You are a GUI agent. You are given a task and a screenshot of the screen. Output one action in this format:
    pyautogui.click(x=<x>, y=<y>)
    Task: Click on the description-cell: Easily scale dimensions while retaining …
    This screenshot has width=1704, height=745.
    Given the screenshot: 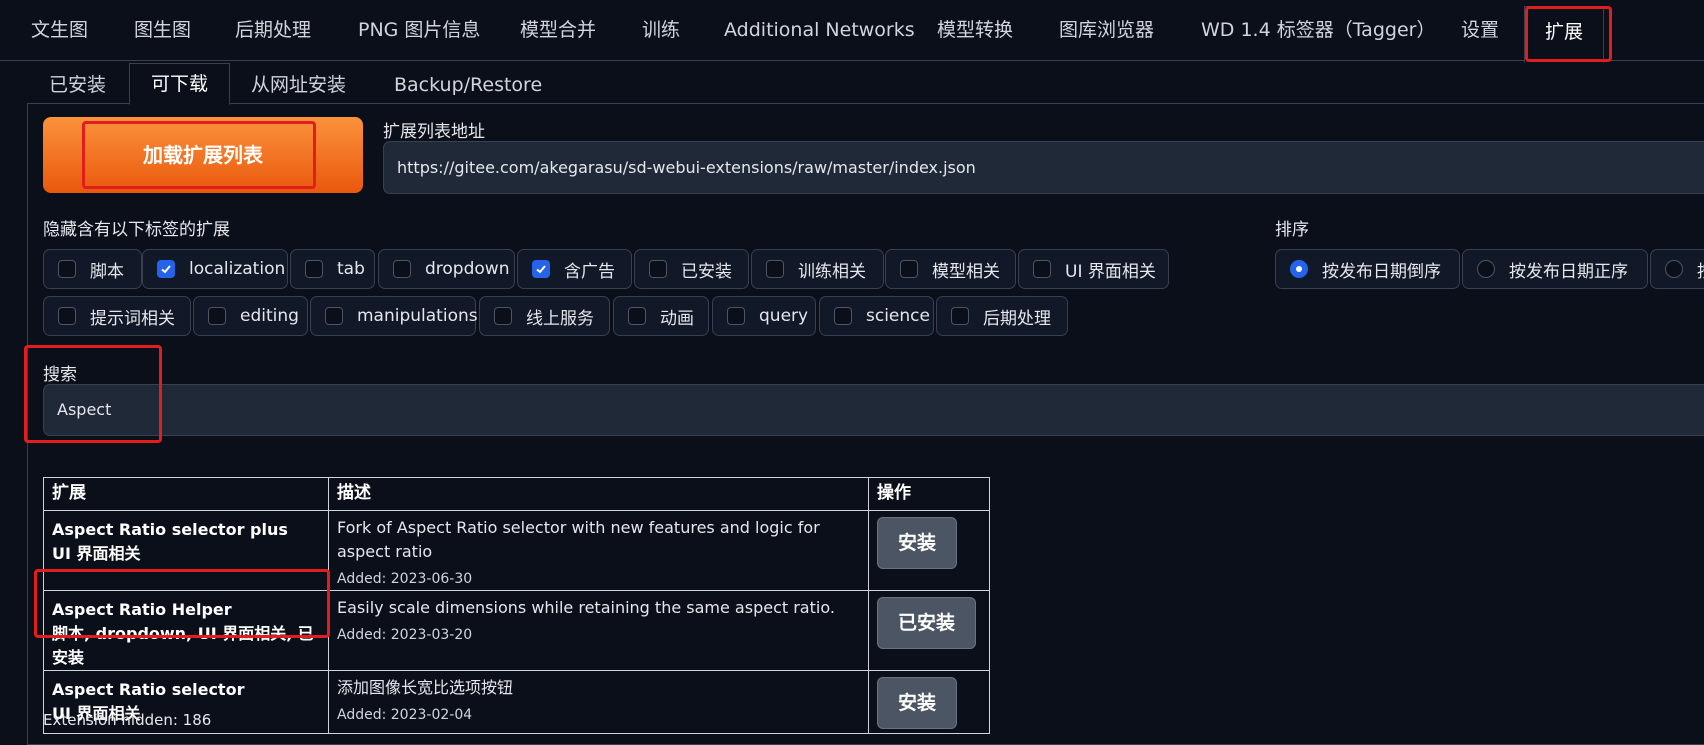 What is the action you would take?
    pyautogui.click(x=598, y=630)
    